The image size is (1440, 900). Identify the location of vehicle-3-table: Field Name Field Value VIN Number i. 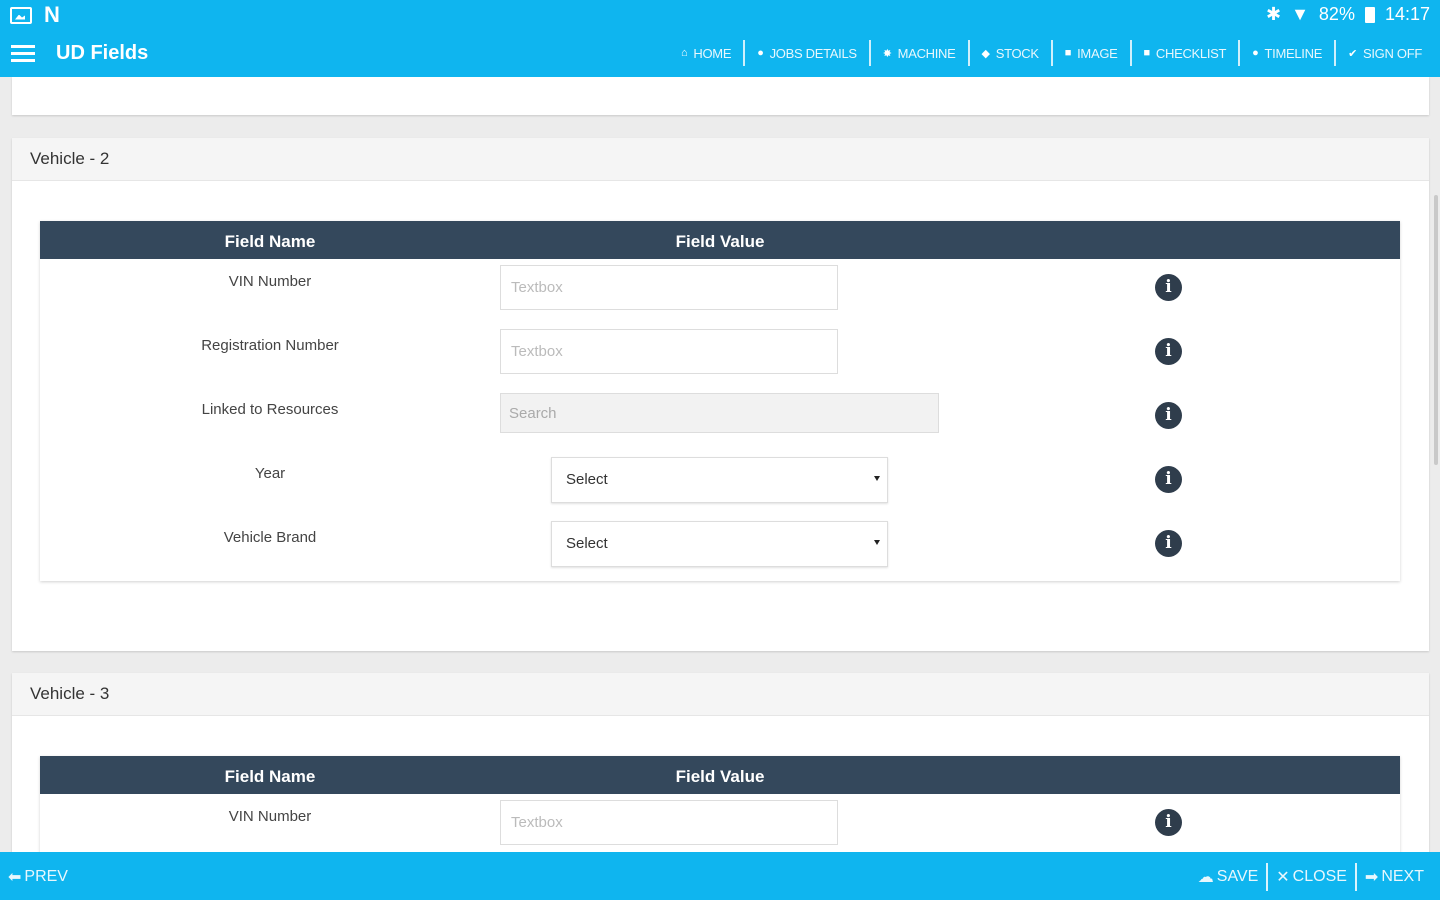
(720, 804).